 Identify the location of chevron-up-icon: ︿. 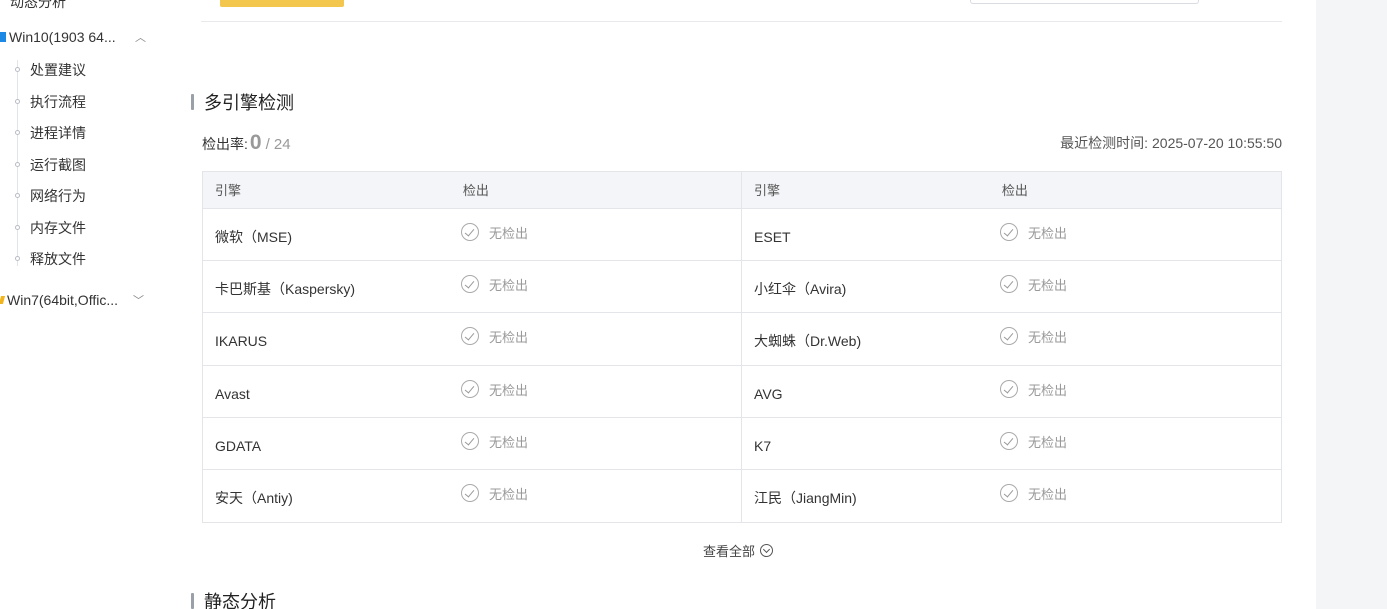
(140, 37).